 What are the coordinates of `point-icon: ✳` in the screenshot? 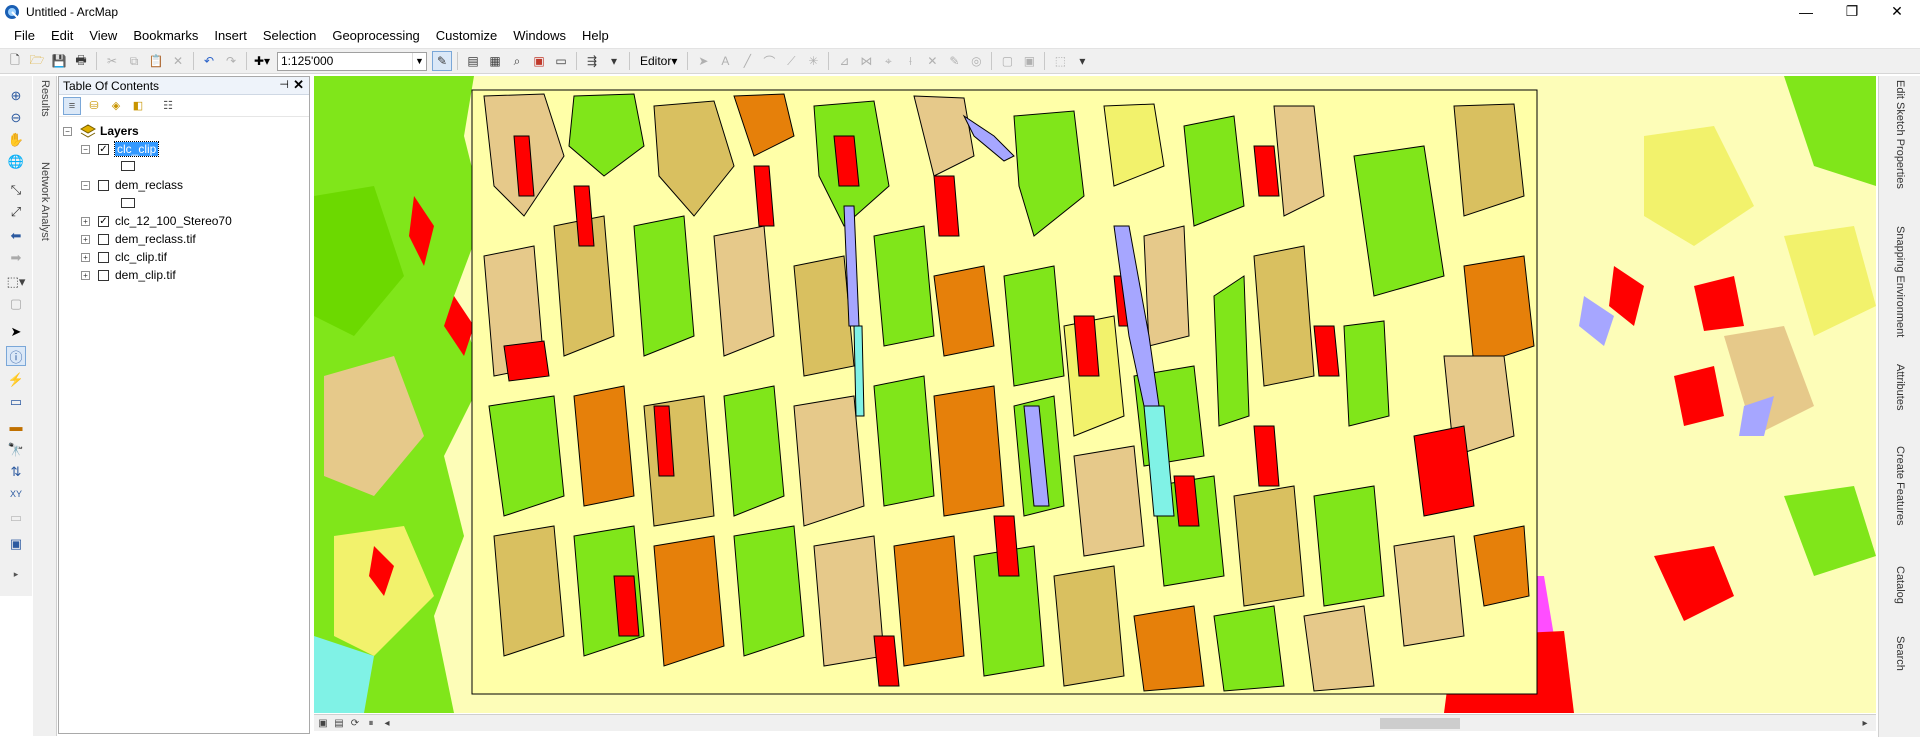 It's located at (813, 61).